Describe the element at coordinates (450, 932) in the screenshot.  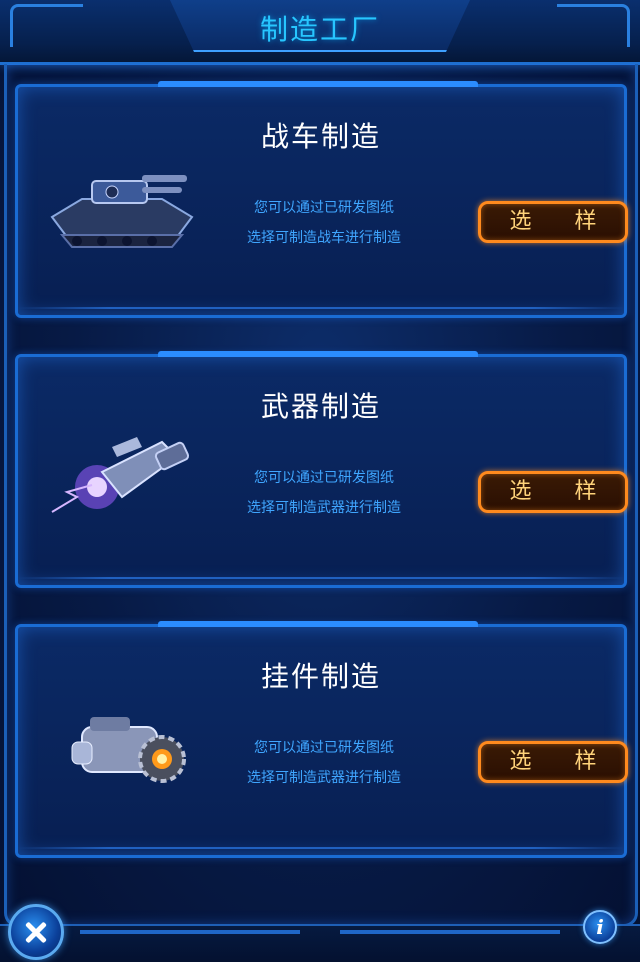
I see `bottom-deco-line-right` at that location.